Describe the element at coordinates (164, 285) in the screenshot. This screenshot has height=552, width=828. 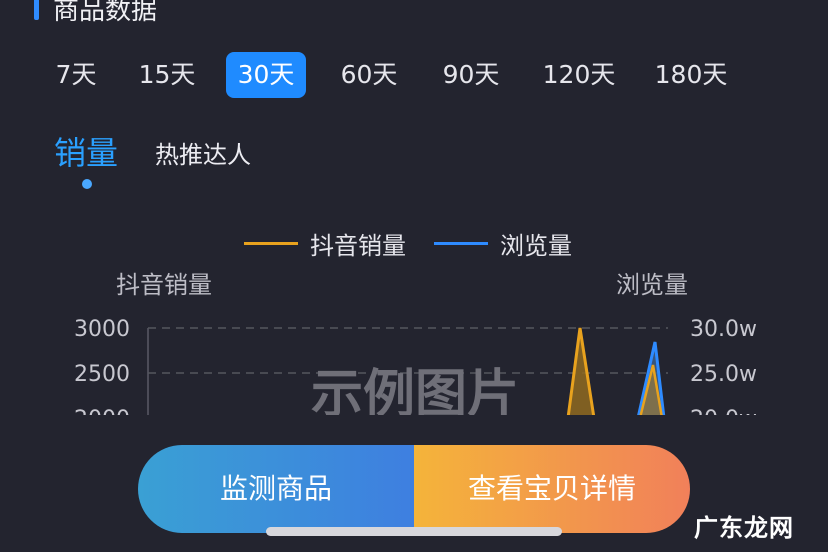
I see `left-axis-title: 抖音销量` at that location.